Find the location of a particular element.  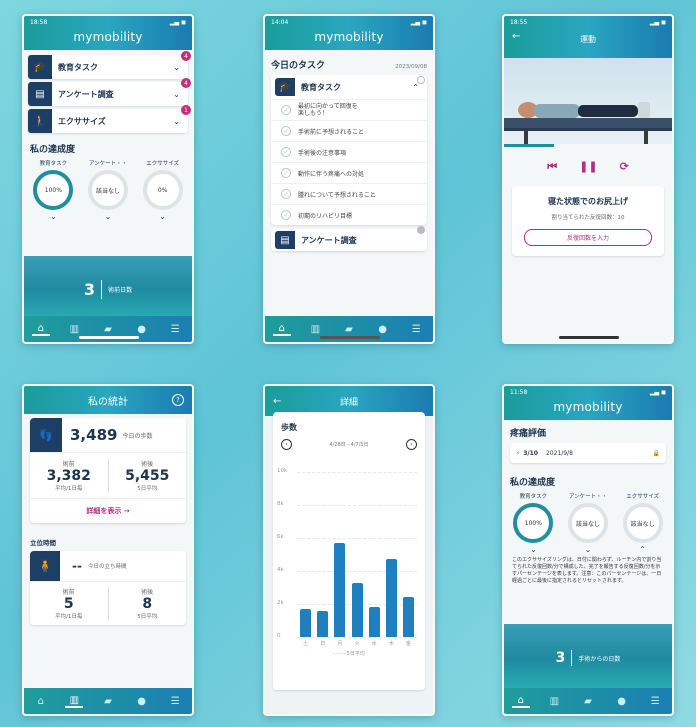

standing-person-icon: 🧍 is located at coordinates (45, 566).